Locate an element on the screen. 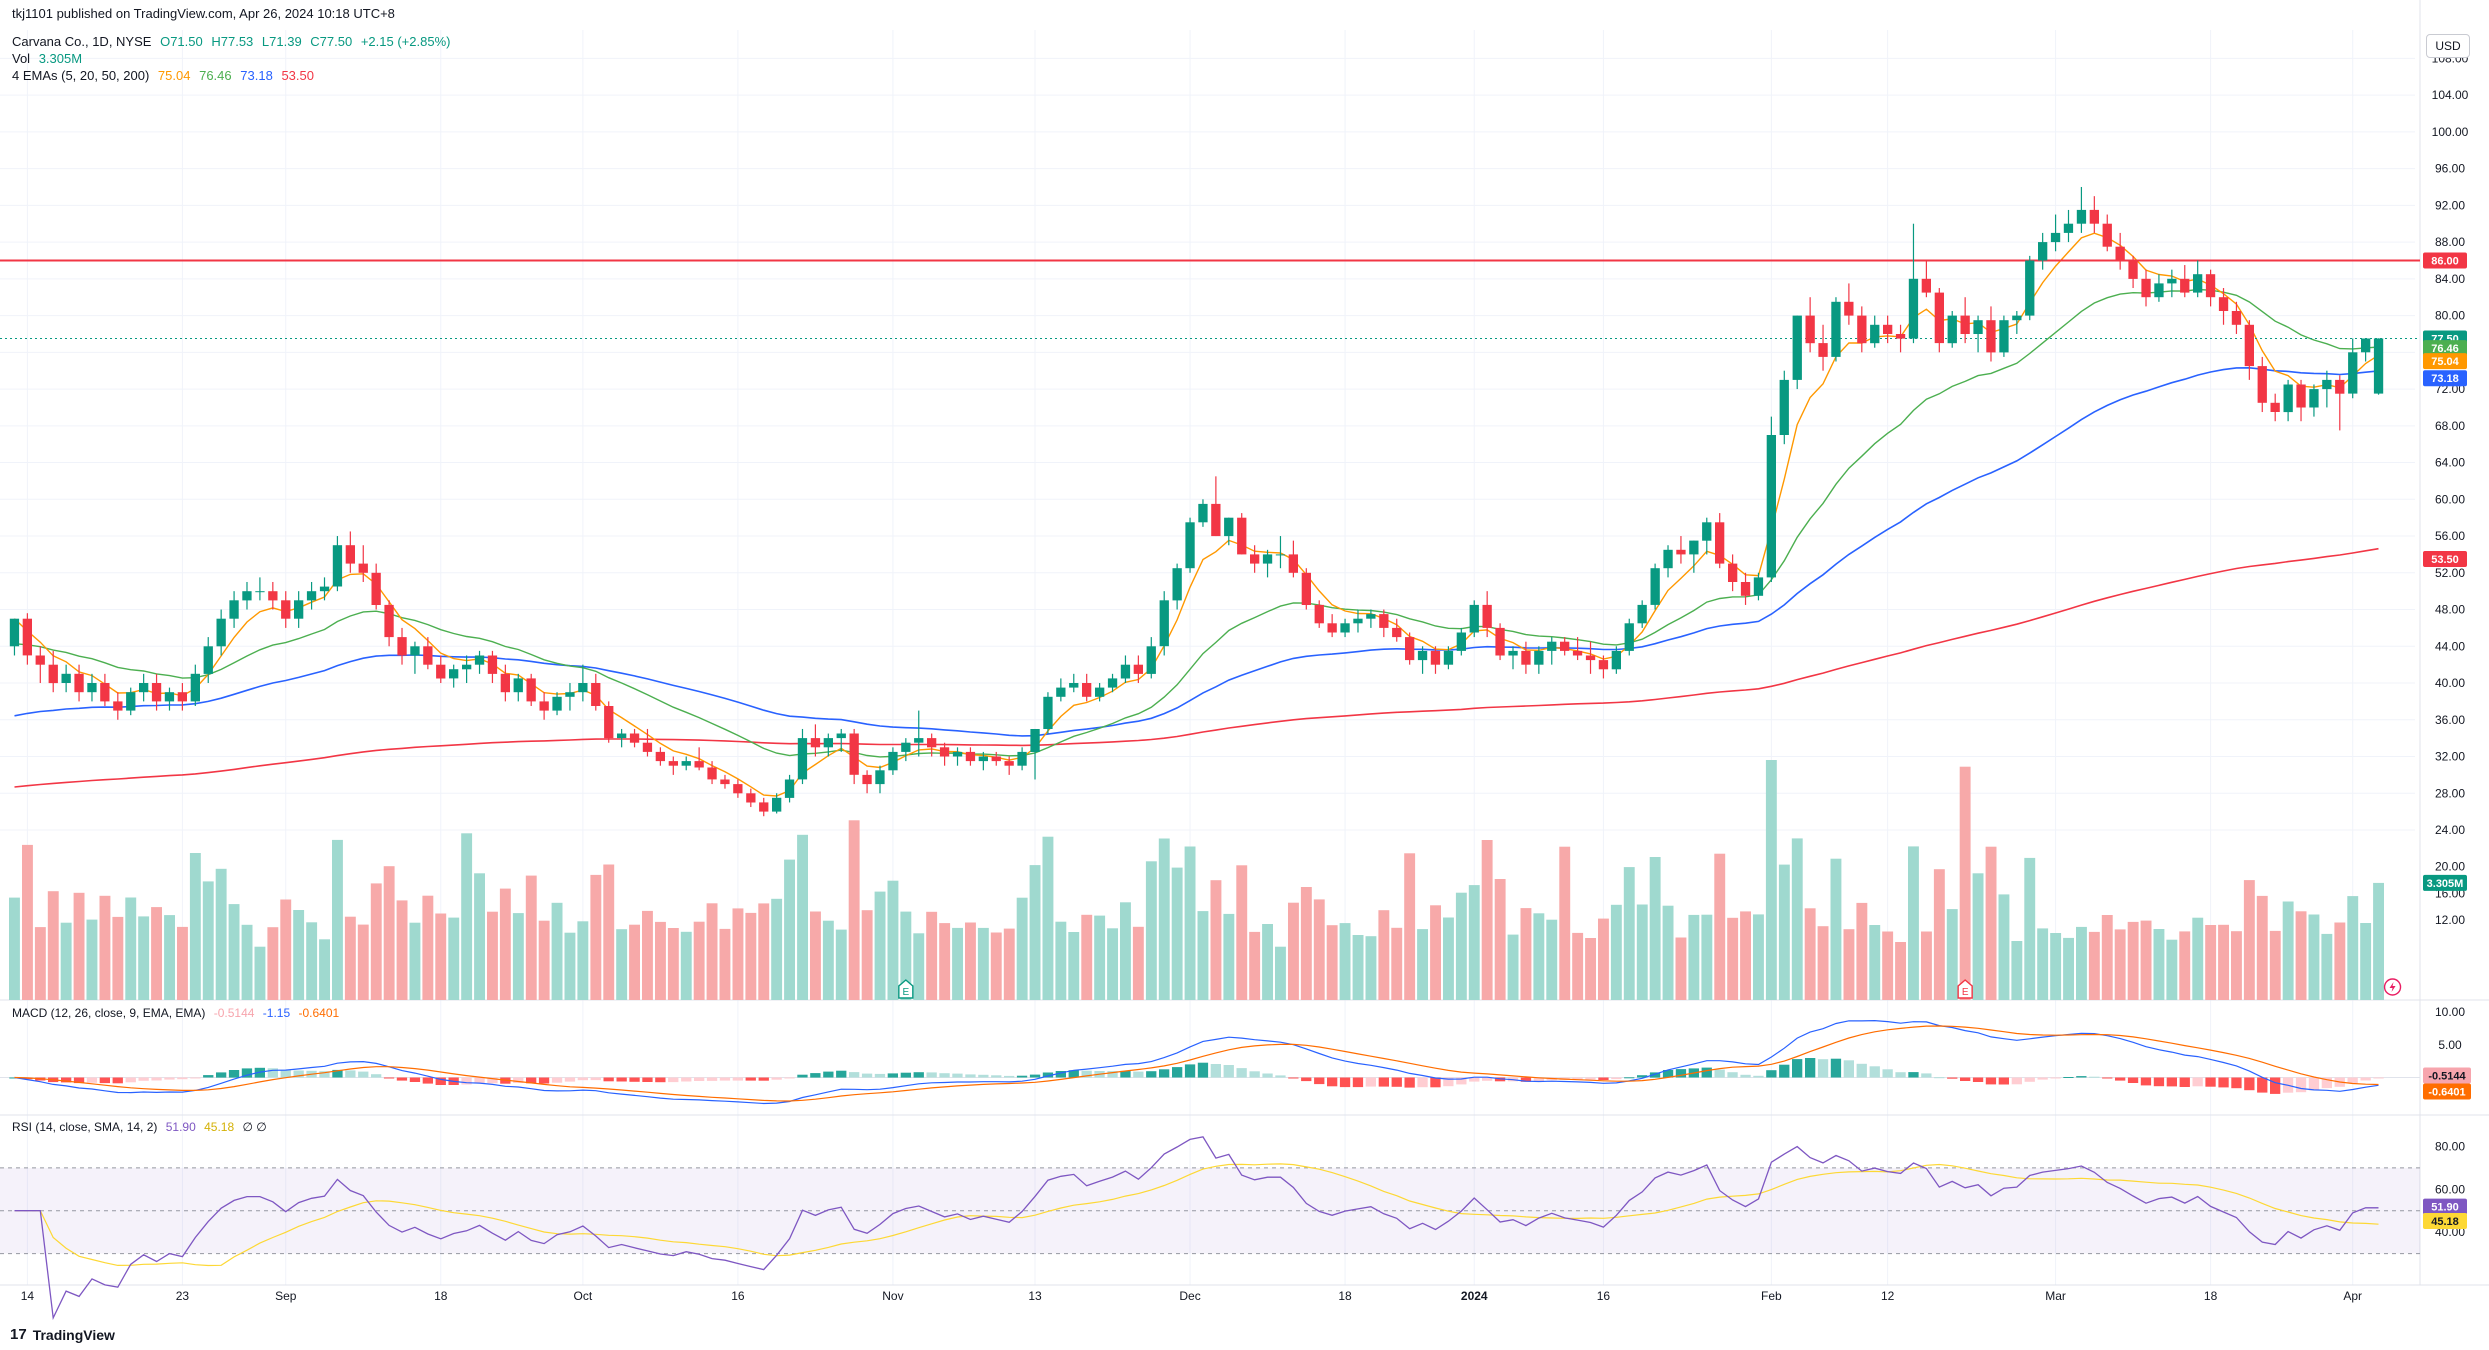 The height and width of the screenshot is (1350, 2489). symbol-description: Carvana Co., 1D, NYSE is located at coordinates (81, 41).